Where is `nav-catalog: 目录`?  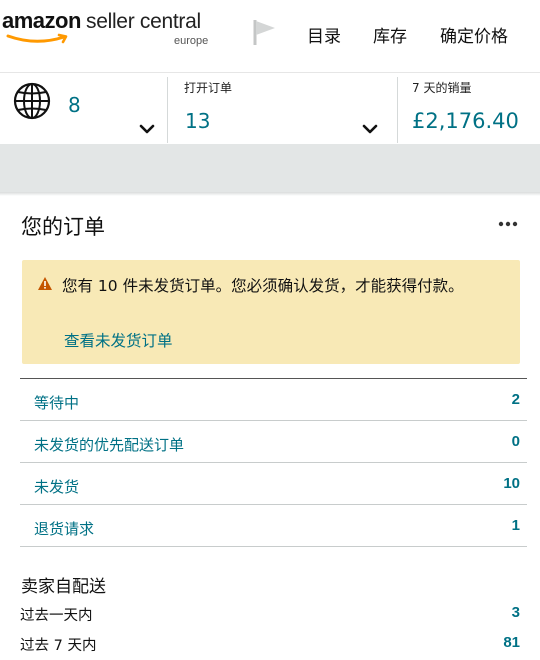
nav-catalog: 目录 is located at coordinates (324, 34).